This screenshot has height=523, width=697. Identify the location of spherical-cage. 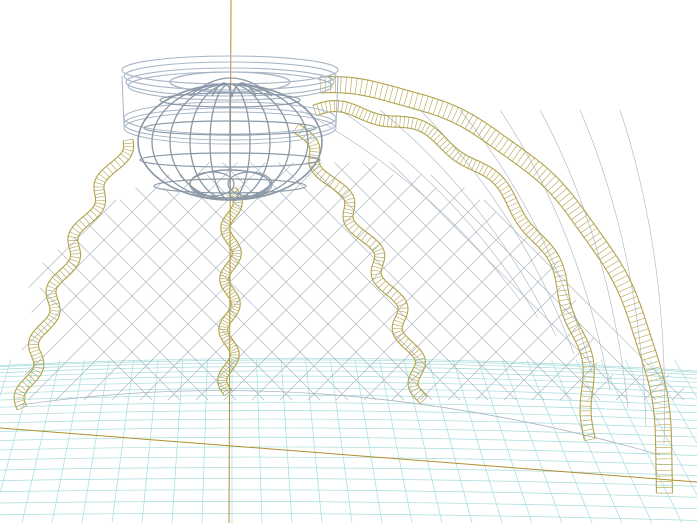
(230, 139).